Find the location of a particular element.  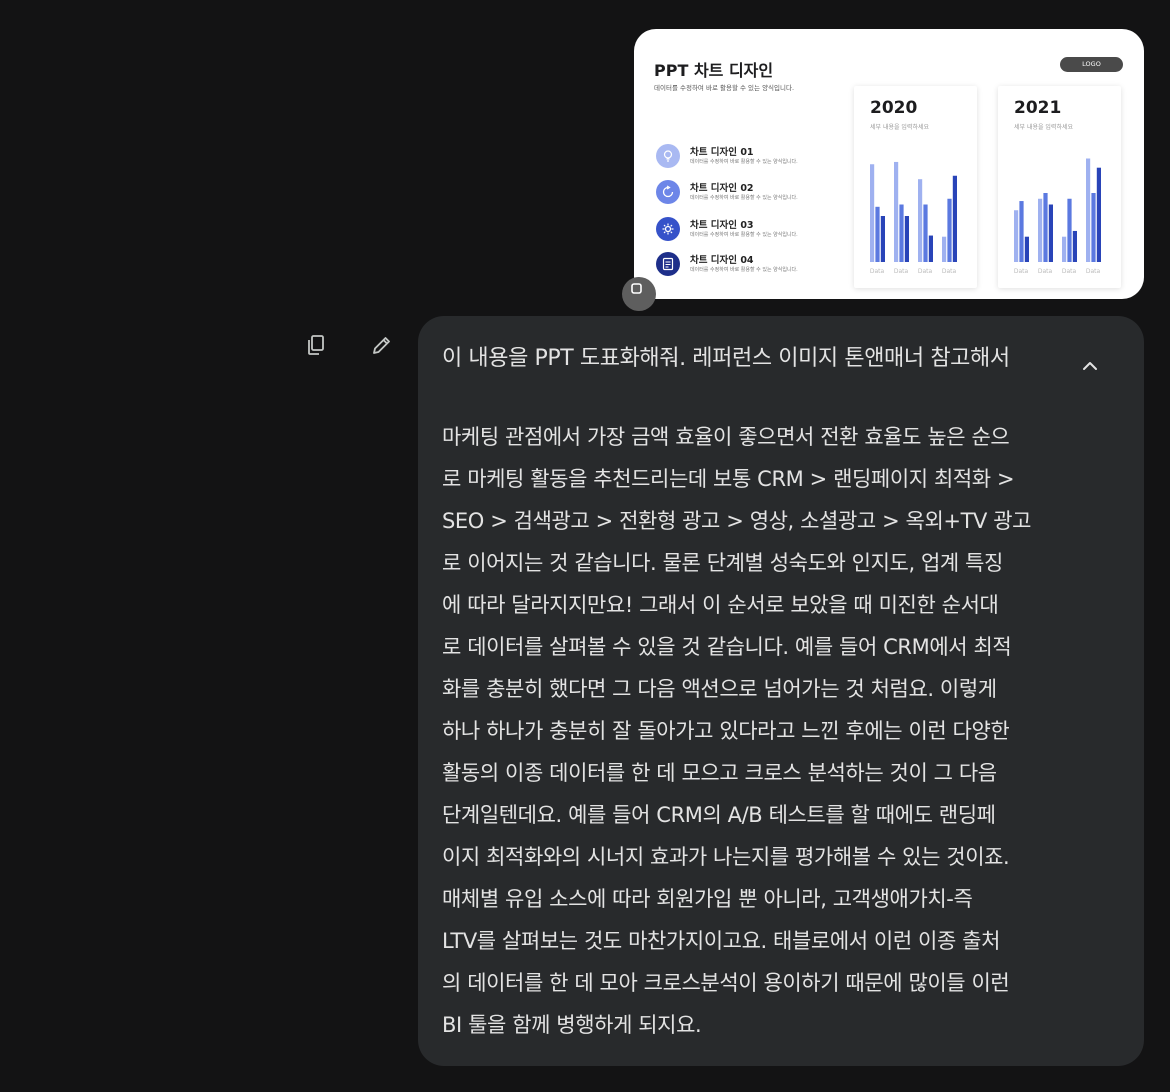

slide-subtitle: 데이터를 수정하여 바로 활용할 수 있는 양식입니다. is located at coordinates (724, 88).